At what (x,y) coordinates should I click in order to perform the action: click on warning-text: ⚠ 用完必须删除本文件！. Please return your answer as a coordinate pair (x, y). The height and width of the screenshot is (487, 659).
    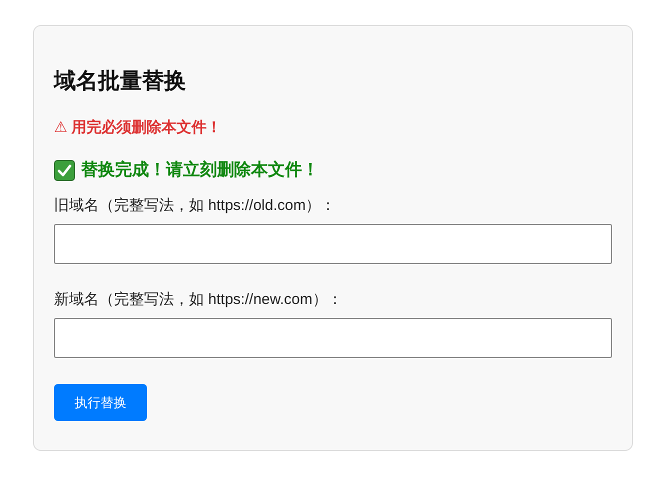
    Looking at the image, I should click on (138, 128).